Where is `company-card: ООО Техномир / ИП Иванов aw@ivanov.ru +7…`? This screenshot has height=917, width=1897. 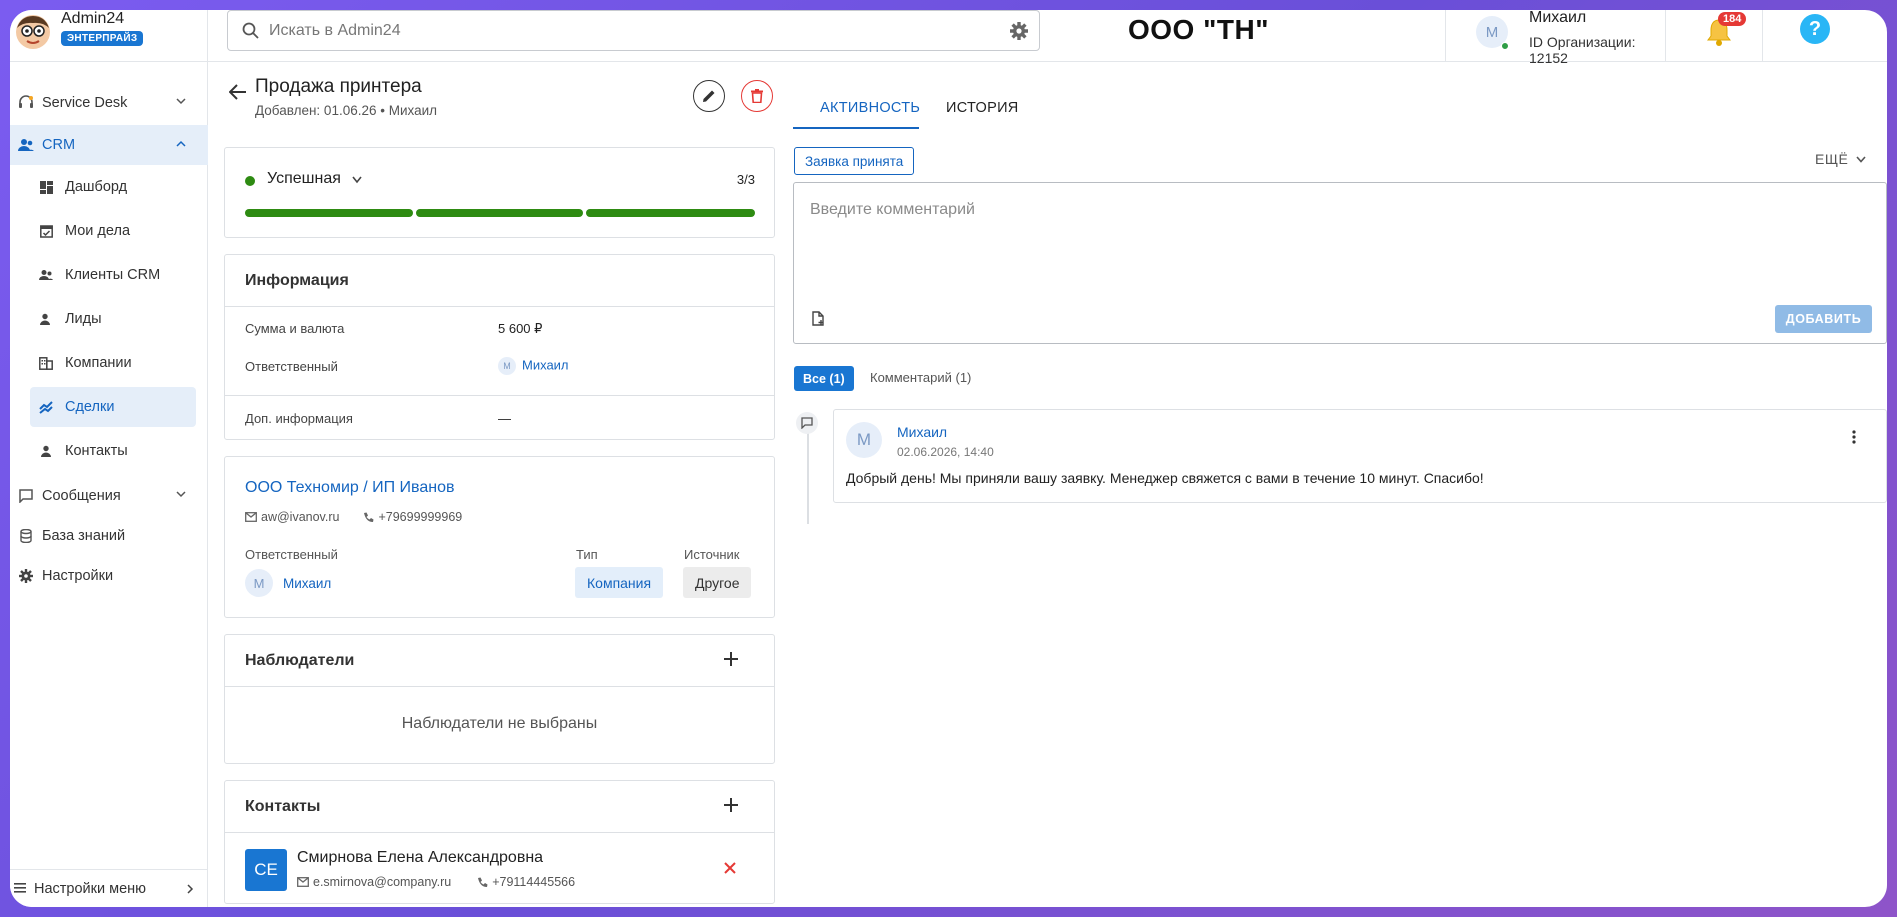
company-card: ООО Техномир / ИП Иванов aw@ivanov.ru +7… is located at coordinates (499, 537).